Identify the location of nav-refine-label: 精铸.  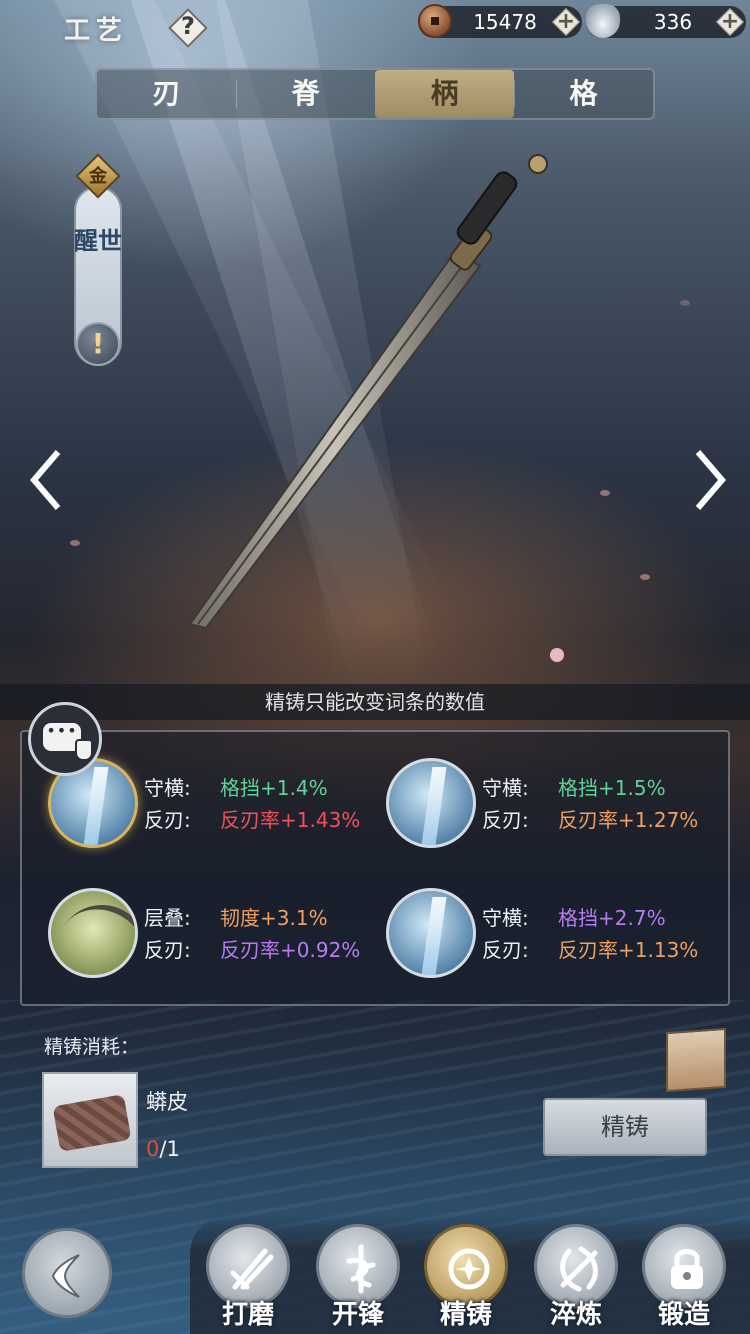
(465, 1315).